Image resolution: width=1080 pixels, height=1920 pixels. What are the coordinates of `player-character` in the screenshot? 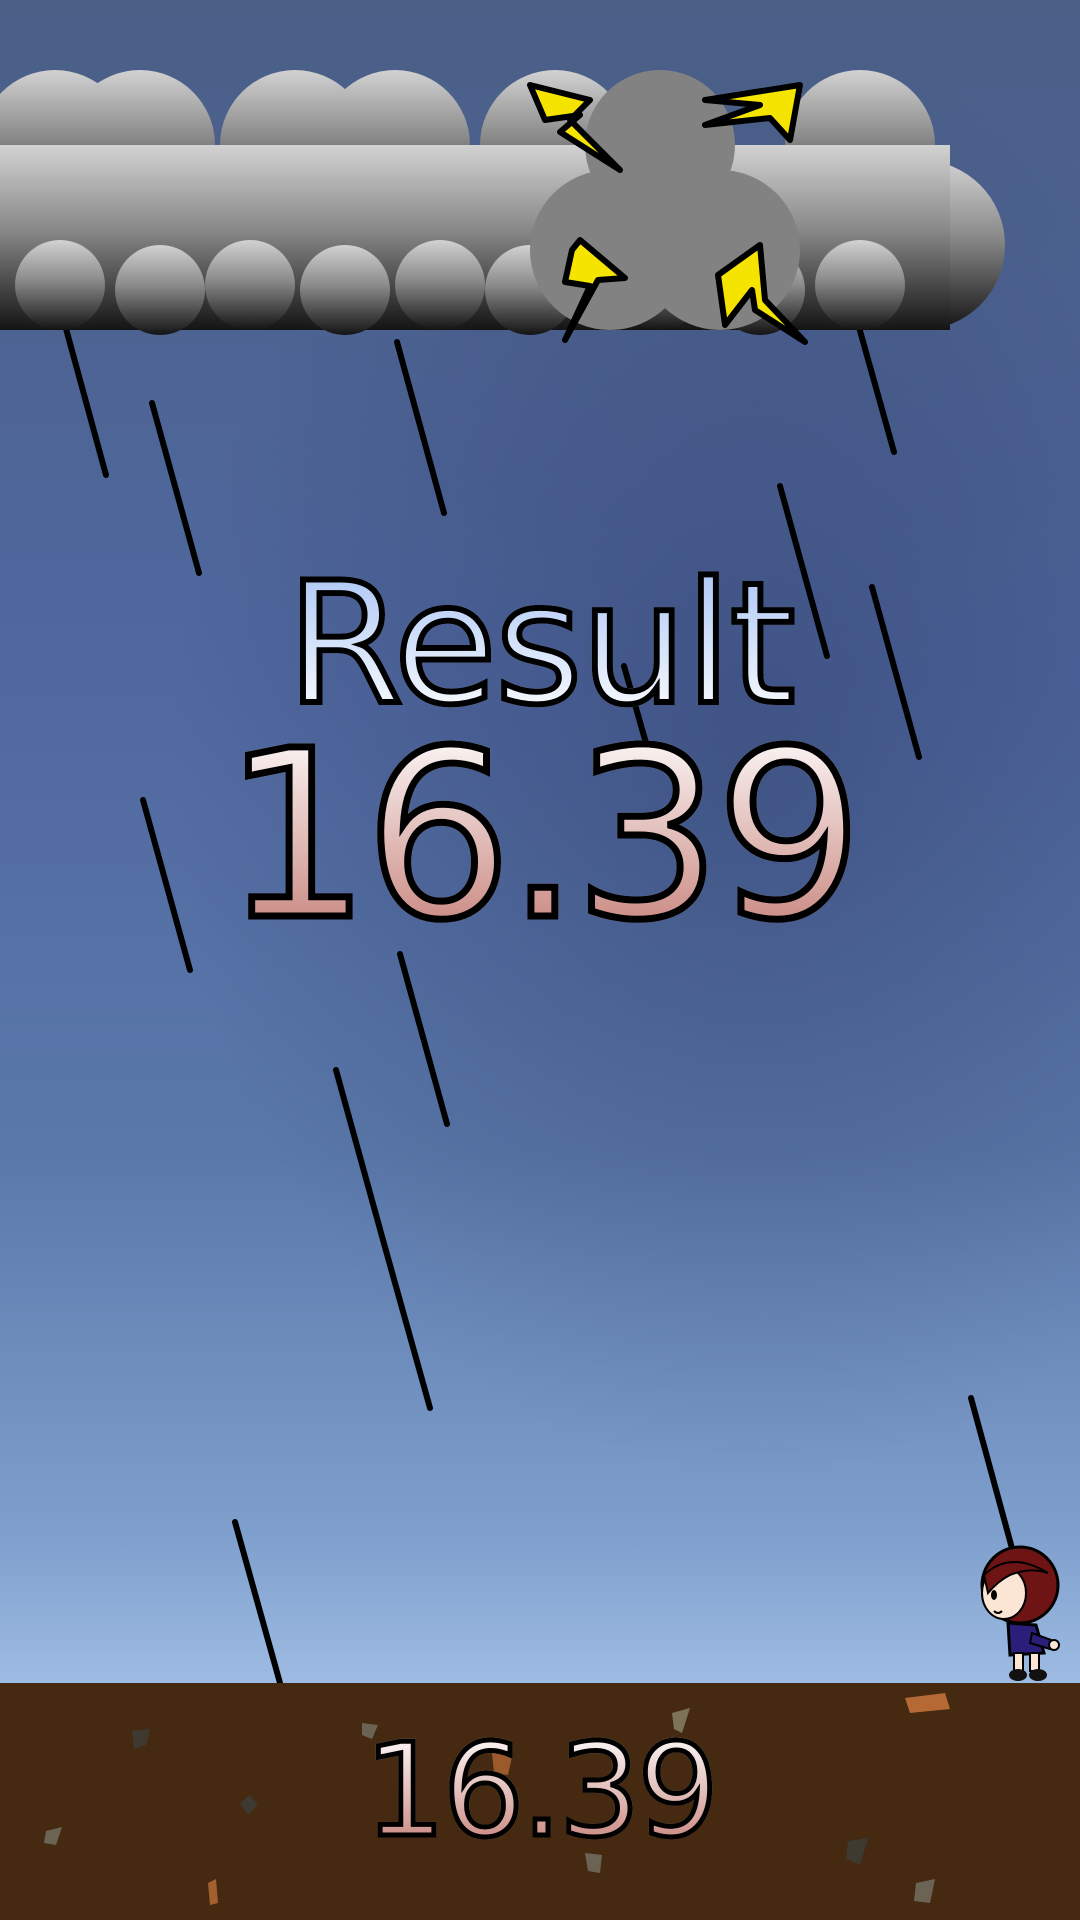 It's located at (1020, 1613).